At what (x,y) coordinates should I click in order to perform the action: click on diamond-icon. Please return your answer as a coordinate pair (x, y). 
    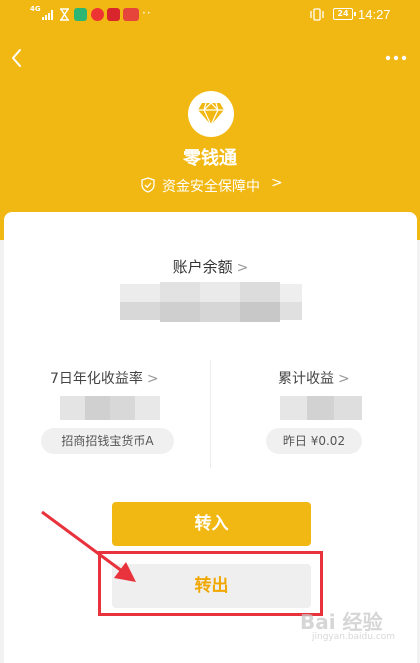
    Looking at the image, I should click on (211, 114).